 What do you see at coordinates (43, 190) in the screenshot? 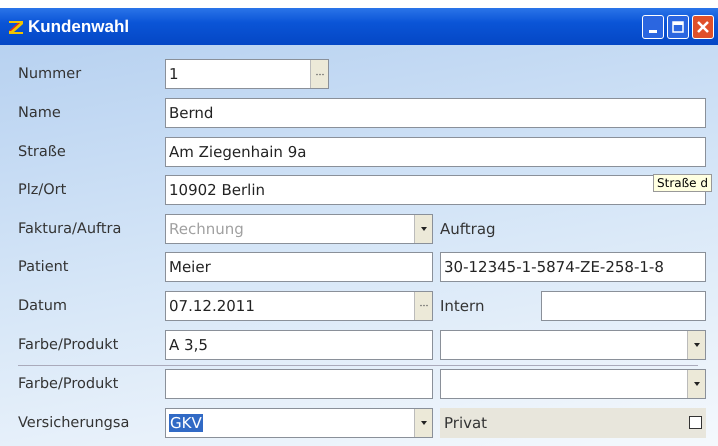
I see `field-label: Plz/Ort` at bounding box center [43, 190].